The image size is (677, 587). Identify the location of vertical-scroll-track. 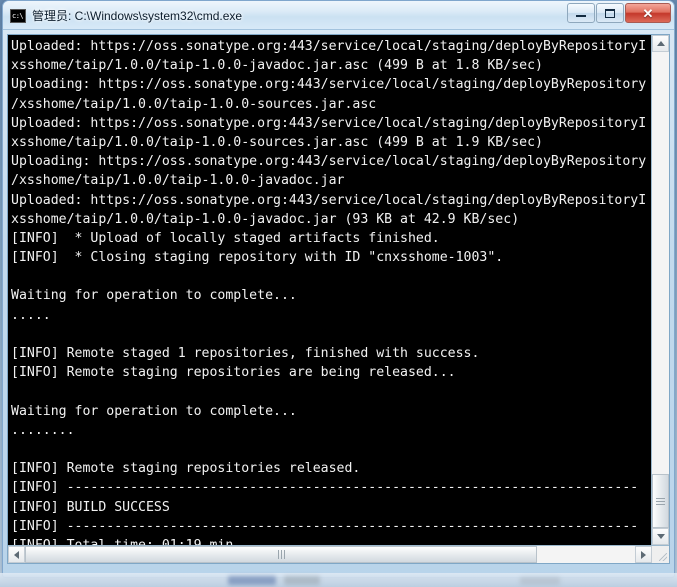
(660, 290).